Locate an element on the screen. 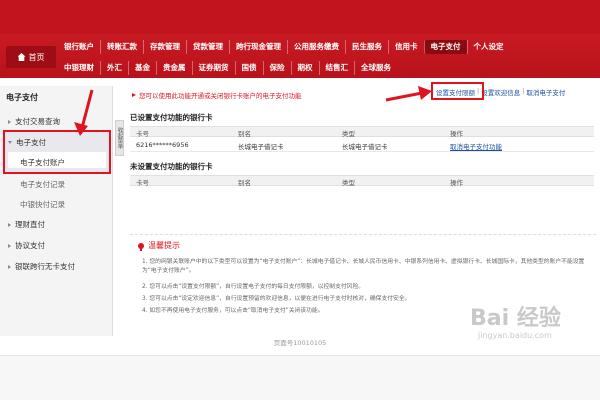  nav-item-nav_row2-9: 全球服务 is located at coordinates (375, 68).